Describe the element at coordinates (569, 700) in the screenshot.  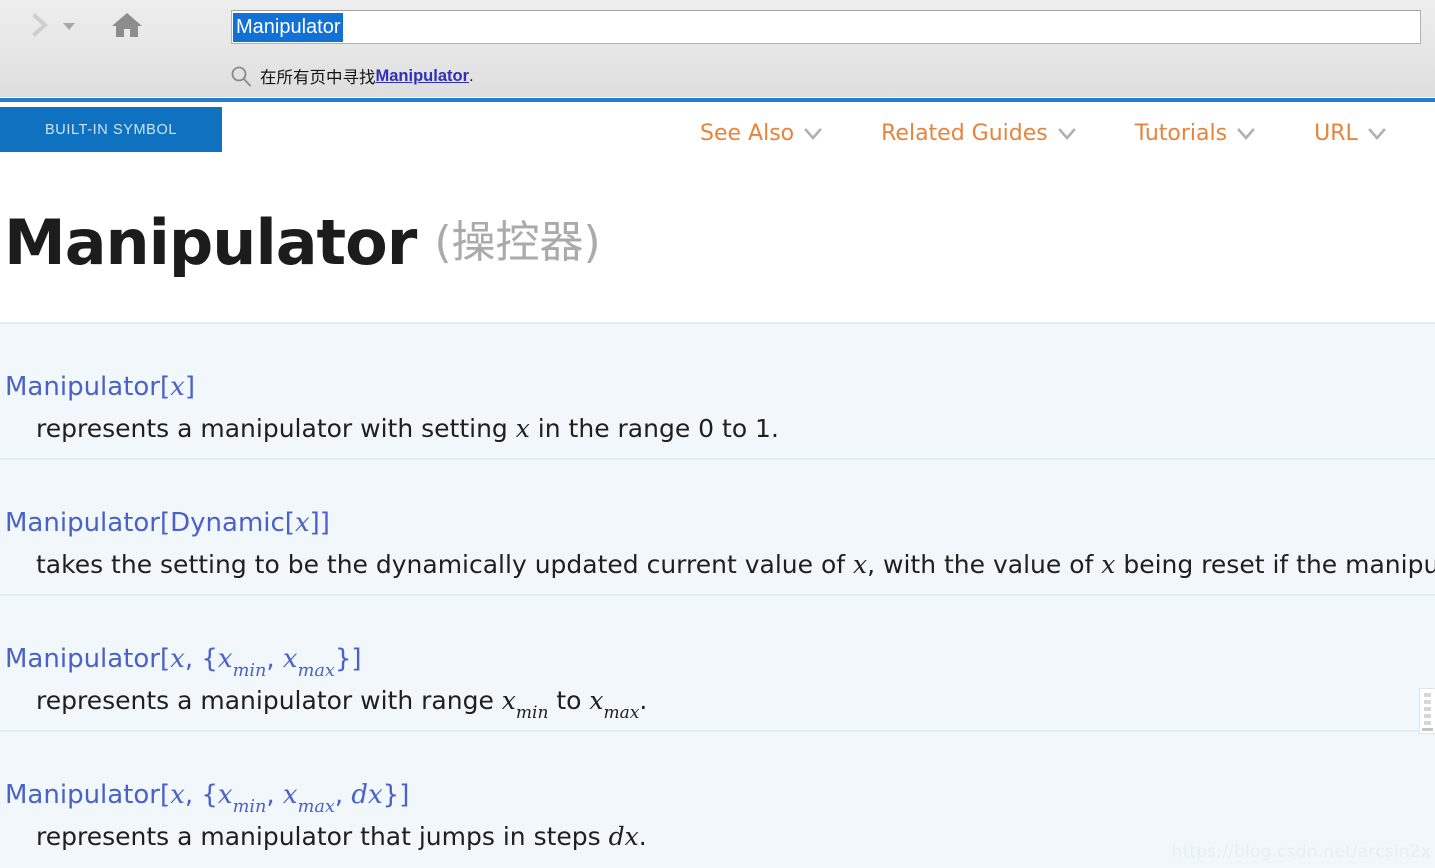
I see `description-text: to` at that location.